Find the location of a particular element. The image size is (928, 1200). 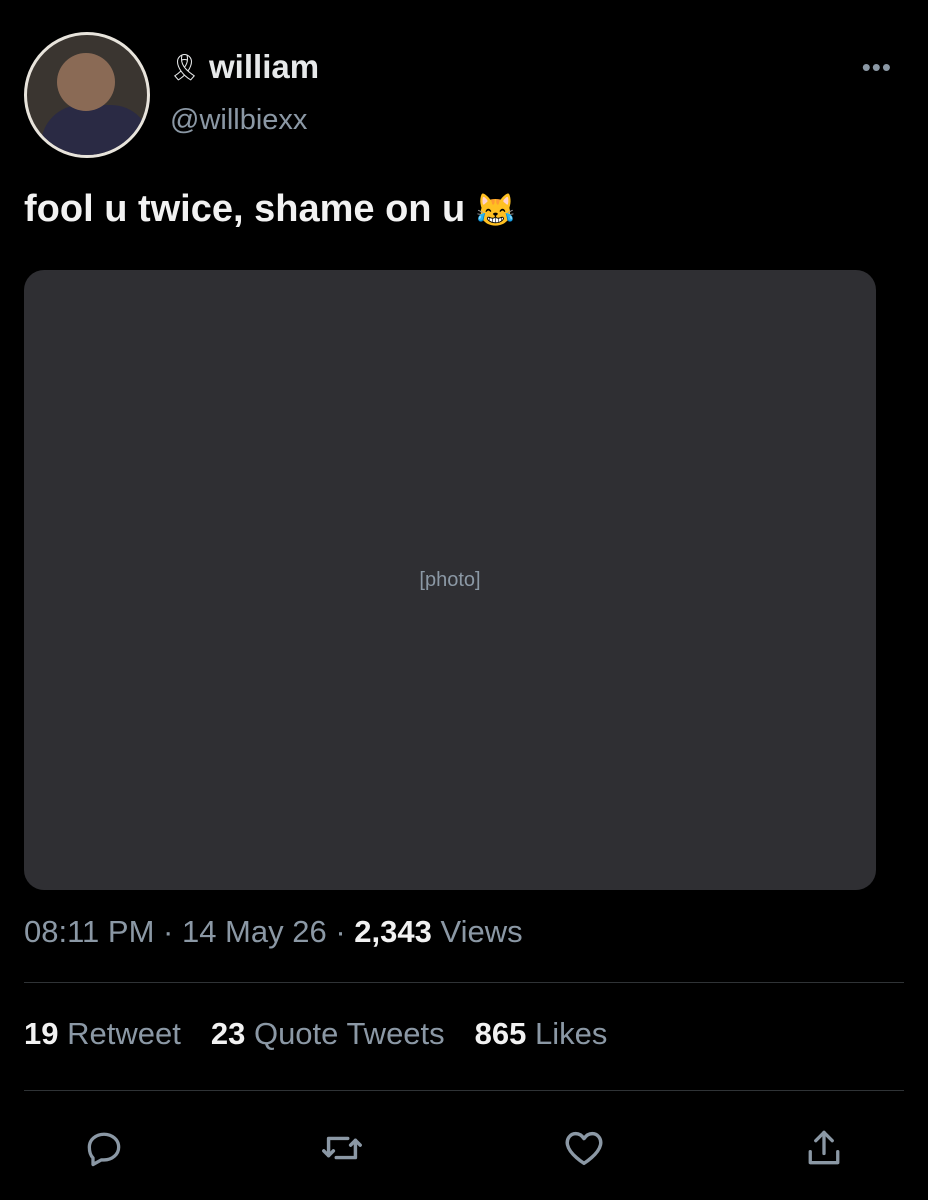

likes-count: 865 is located at coordinates (500, 1033).